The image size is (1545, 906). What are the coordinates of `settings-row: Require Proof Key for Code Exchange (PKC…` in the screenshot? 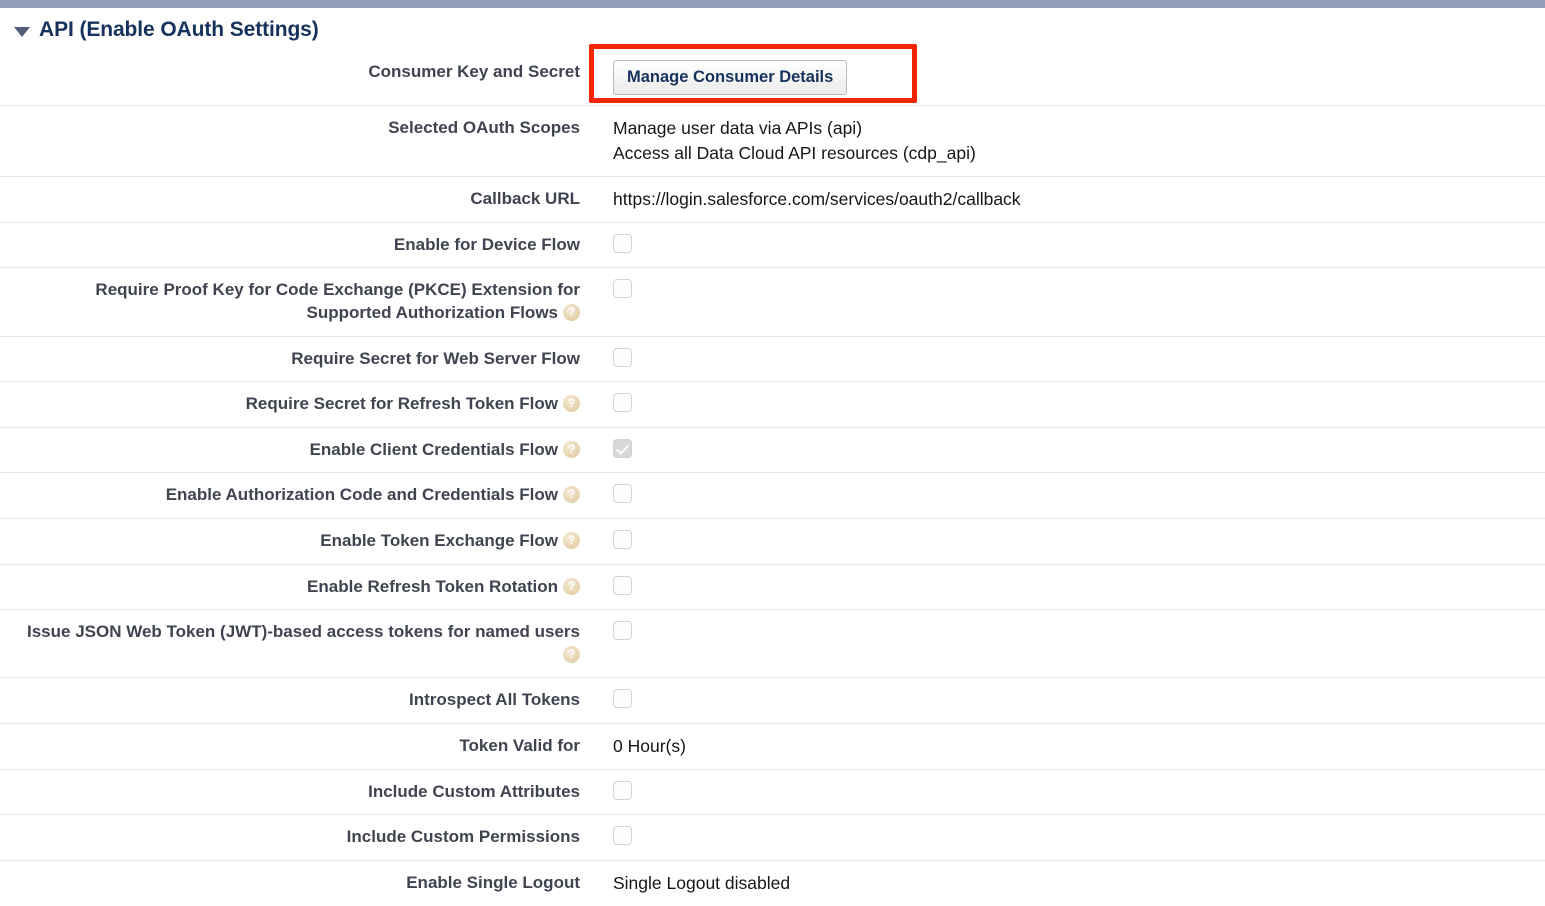 It's located at (772, 301).